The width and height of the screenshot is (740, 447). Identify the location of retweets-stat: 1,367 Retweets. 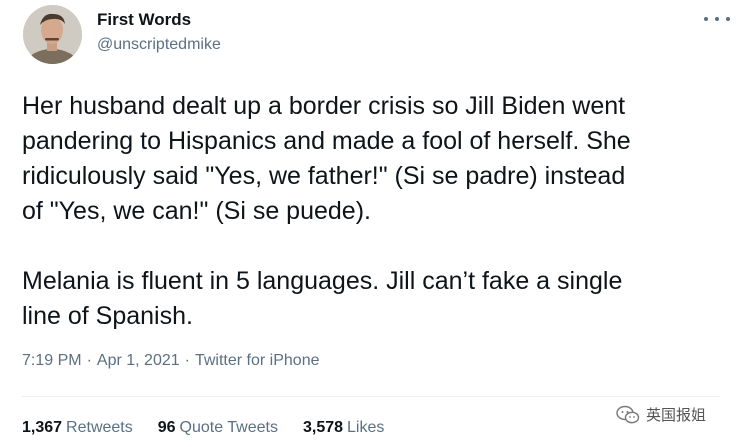
(77, 428).